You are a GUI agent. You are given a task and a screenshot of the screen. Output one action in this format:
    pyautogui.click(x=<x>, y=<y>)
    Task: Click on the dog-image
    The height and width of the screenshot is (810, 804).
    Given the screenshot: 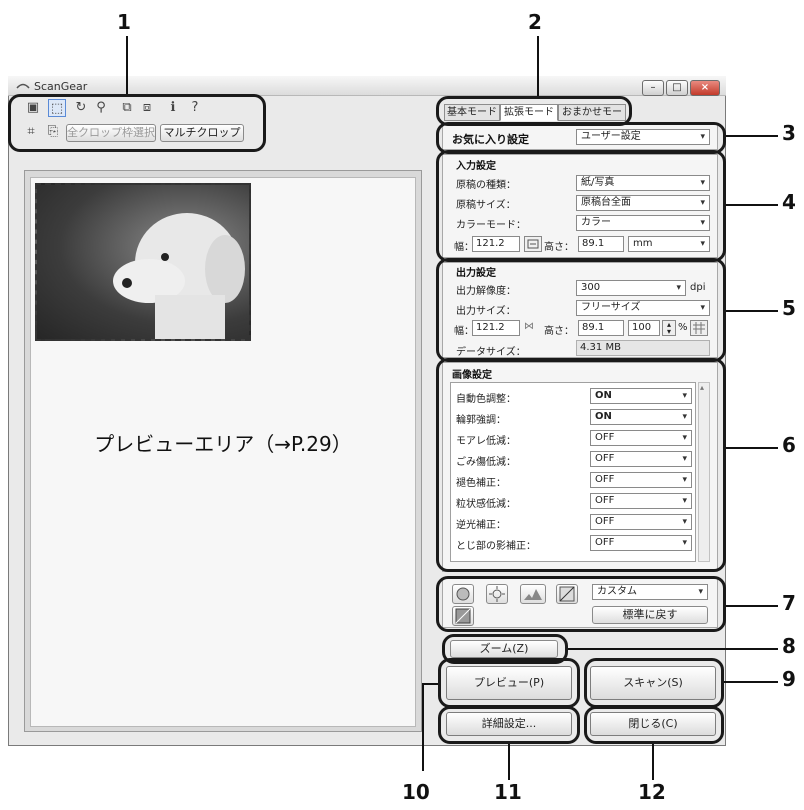 What is the action you would take?
    pyautogui.click(x=179, y=276)
    